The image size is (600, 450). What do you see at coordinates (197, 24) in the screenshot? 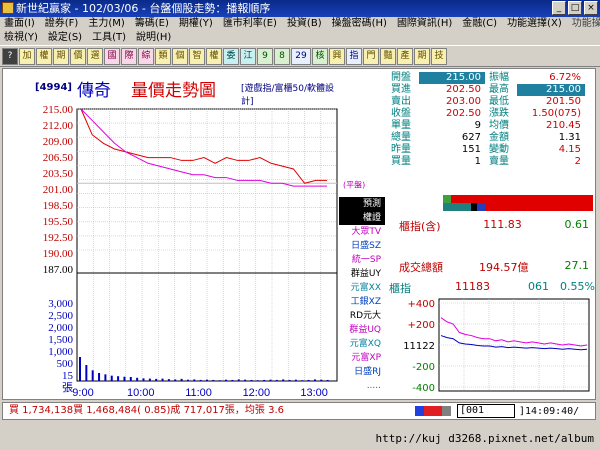
I see `menu-item-4: 期權(Y)` at bounding box center [197, 24].